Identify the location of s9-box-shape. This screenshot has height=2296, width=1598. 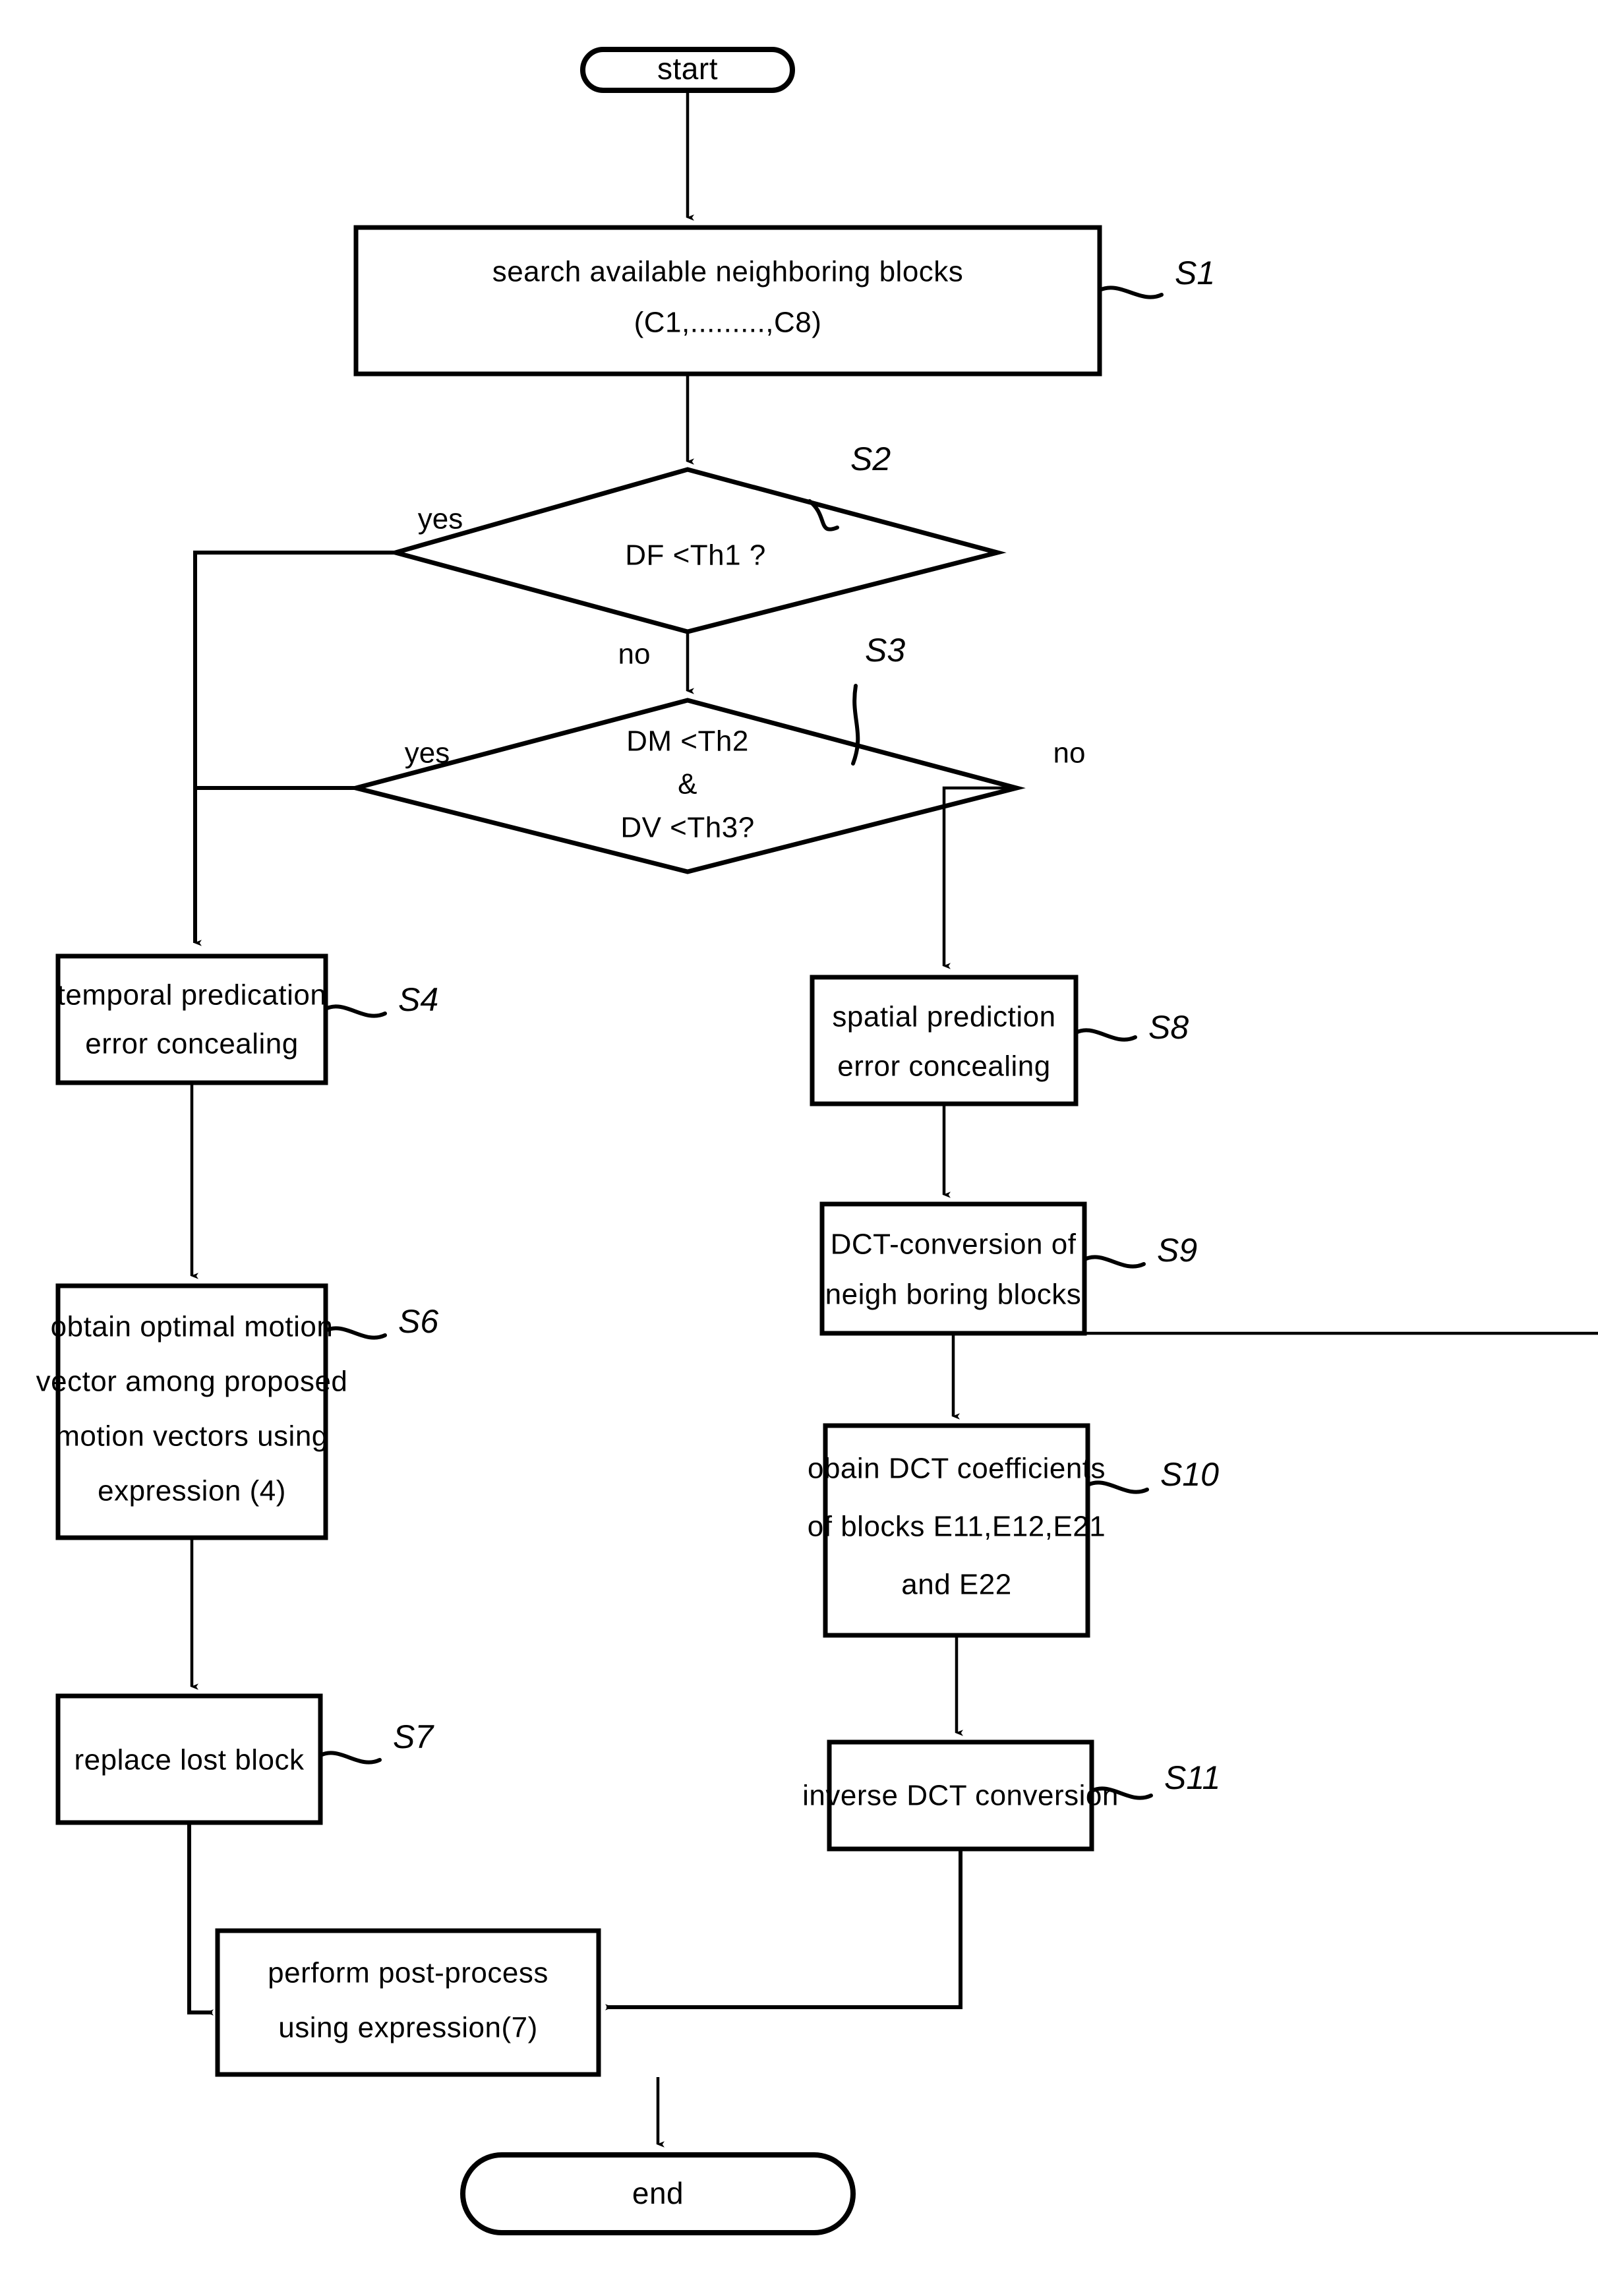
(953, 1268).